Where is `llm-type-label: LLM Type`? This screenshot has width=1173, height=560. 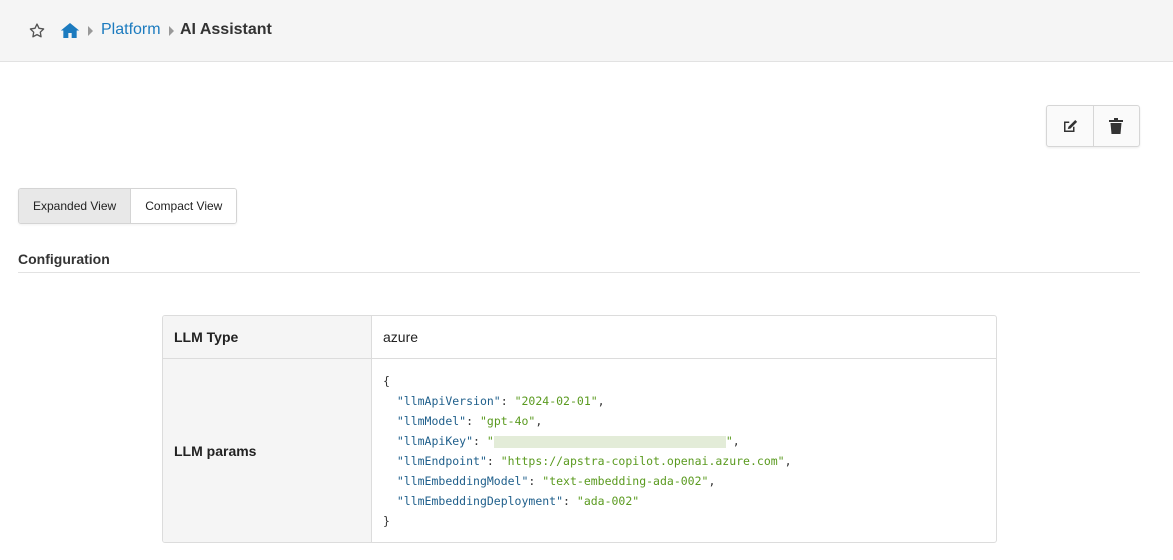
llm-type-label: LLM Type is located at coordinates (267, 337).